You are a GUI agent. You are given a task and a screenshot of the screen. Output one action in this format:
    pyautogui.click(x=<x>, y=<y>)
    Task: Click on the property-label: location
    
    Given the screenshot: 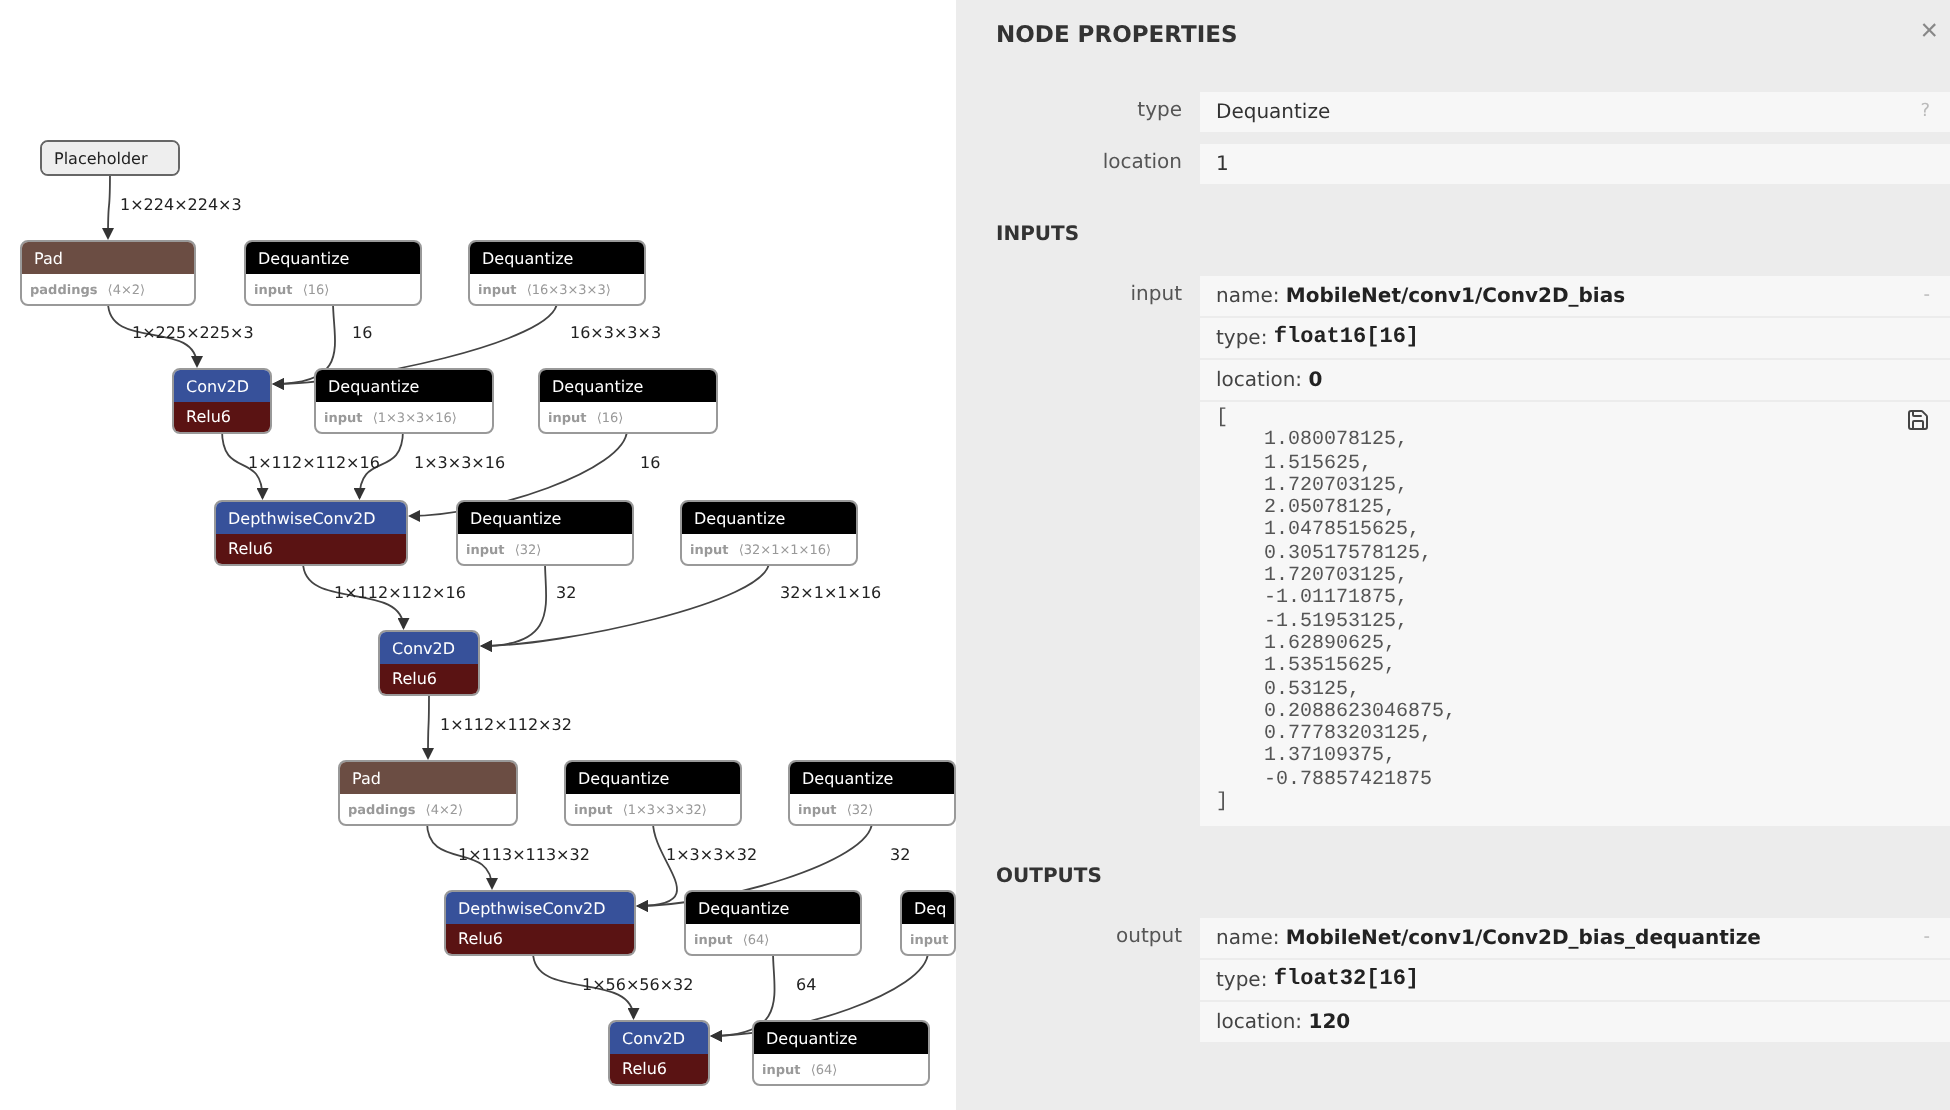 What is the action you would take?
    pyautogui.click(x=1142, y=164)
    